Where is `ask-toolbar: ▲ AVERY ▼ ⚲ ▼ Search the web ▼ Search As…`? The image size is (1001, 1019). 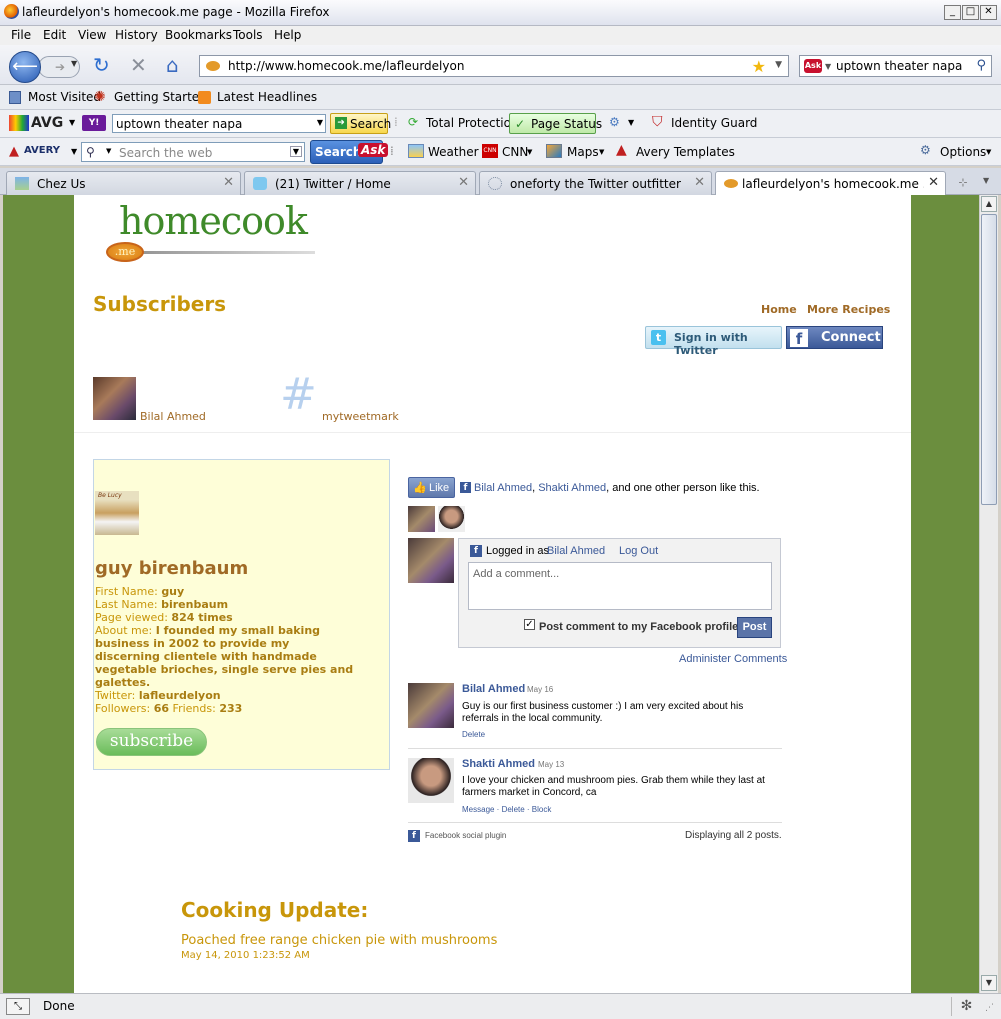
ask-toolbar: ▲ AVERY ▼ ⚲ ▼ Search the web ▼ Search As… is located at coordinates (500, 152).